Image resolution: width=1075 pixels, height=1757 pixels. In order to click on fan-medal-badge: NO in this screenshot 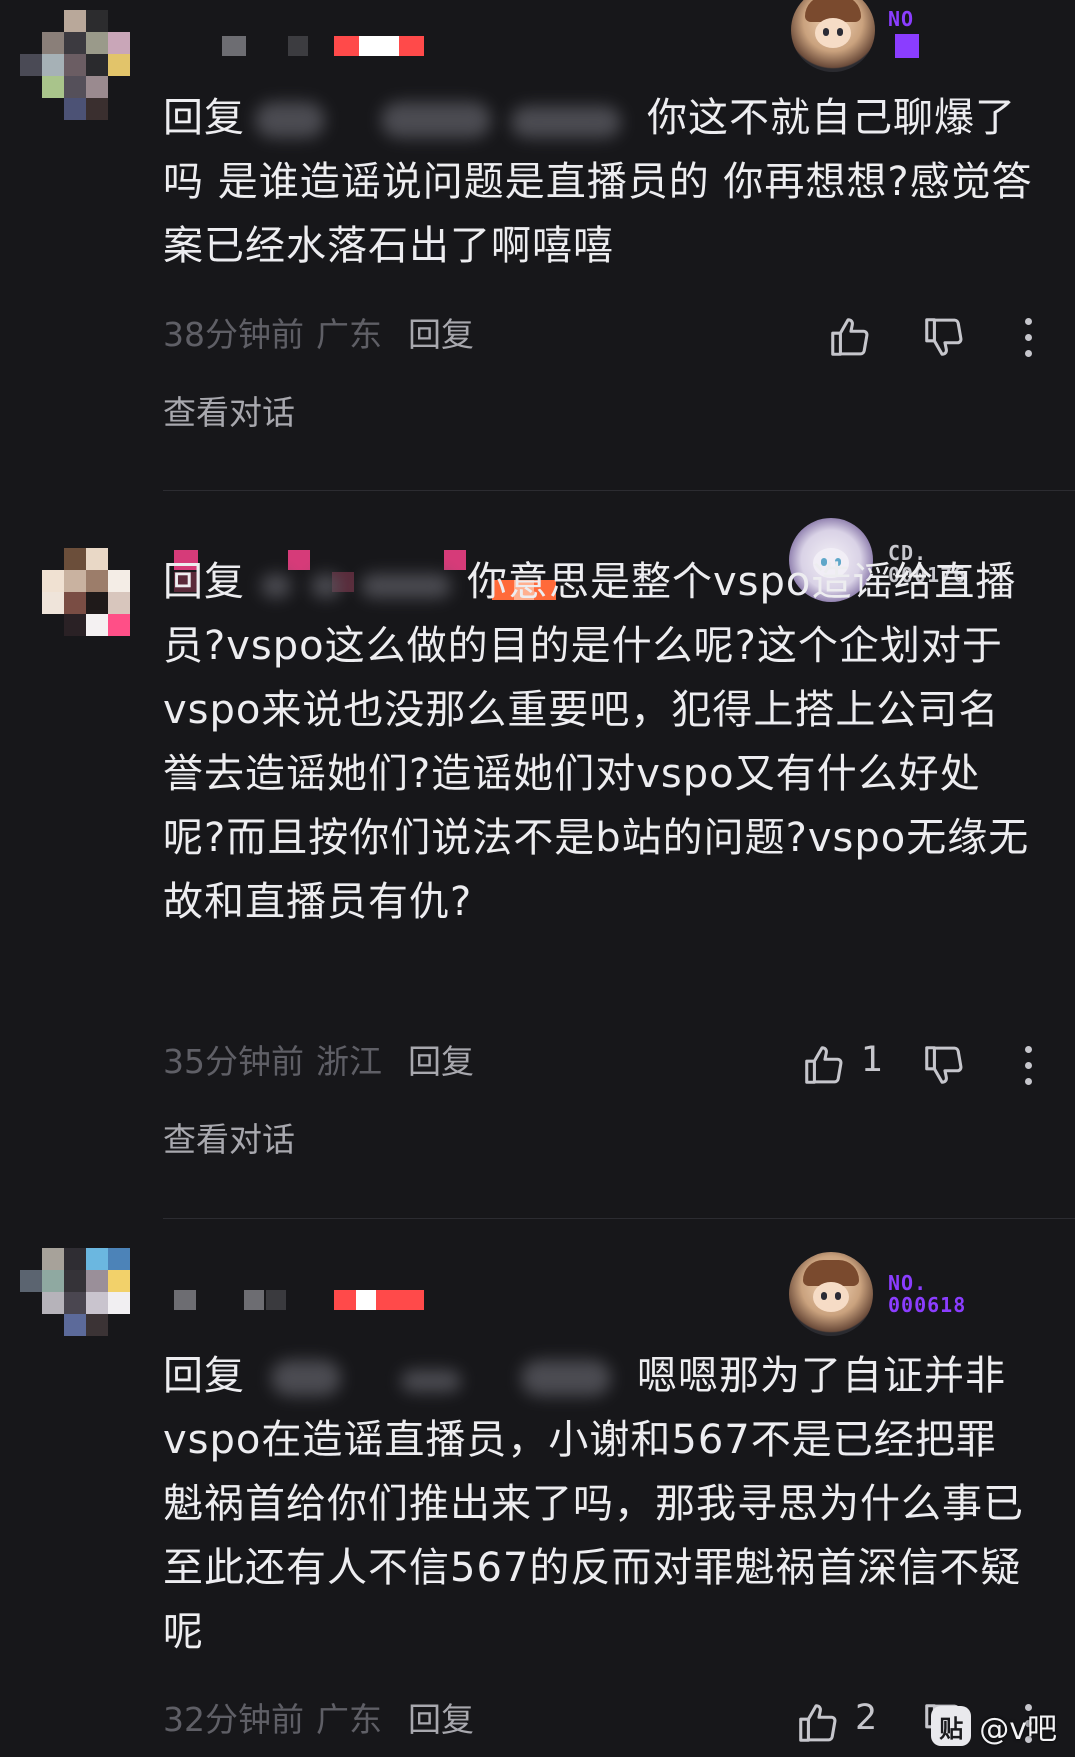, I will do `click(901, 19)`.